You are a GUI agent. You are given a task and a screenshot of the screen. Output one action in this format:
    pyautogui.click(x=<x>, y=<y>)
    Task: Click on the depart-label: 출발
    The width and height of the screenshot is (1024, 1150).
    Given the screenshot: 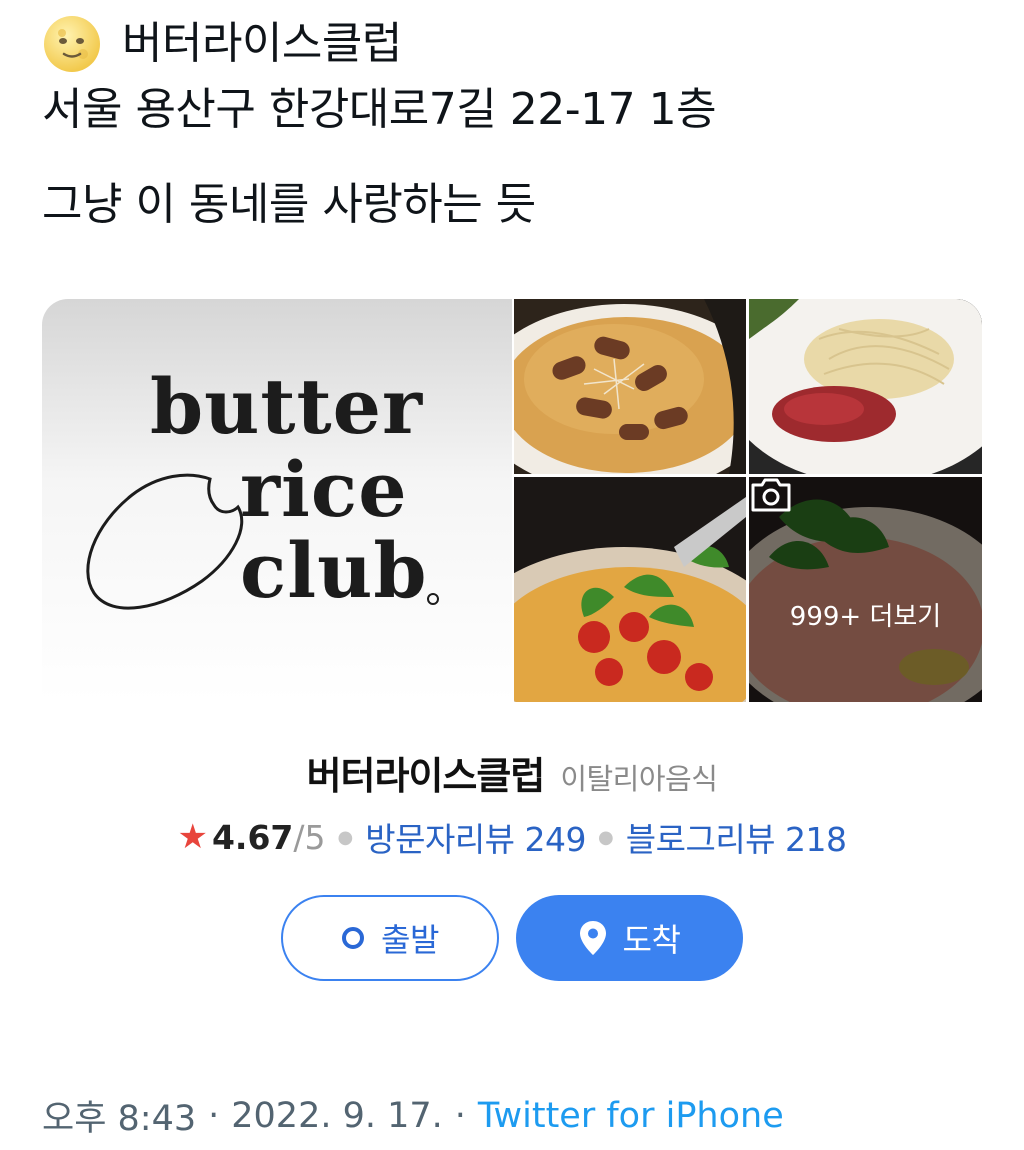 What is the action you would take?
    pyautogui.click(x=410, y=940)
    